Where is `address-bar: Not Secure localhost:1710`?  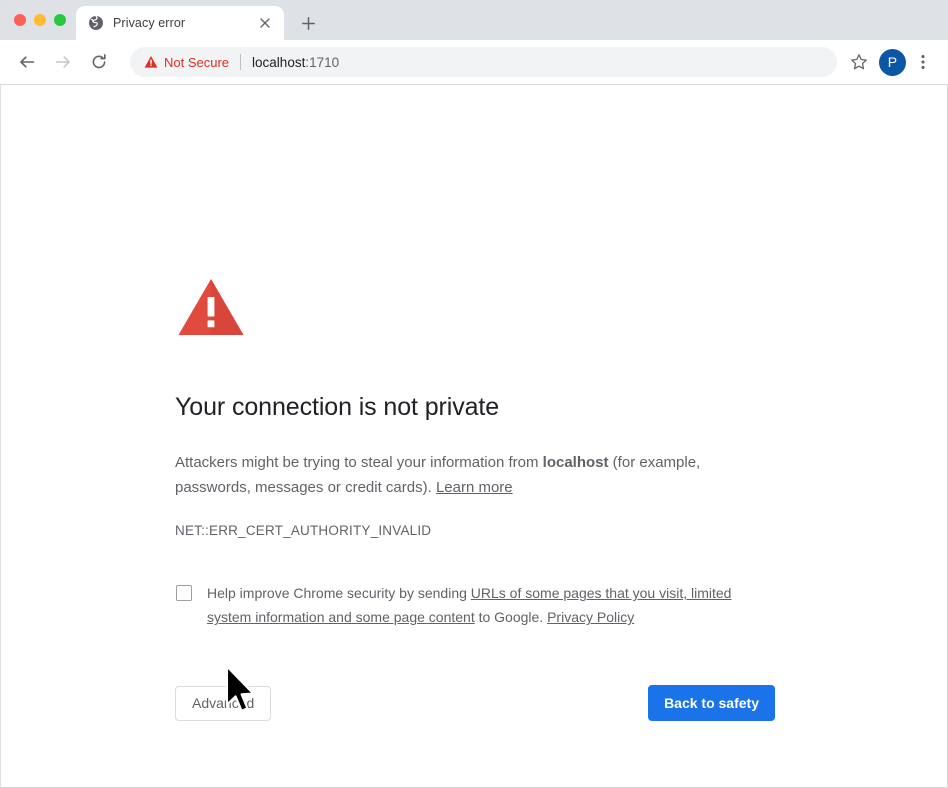
address-bar: Not Secure localhost:1710 is located at coordinates (483, 62).